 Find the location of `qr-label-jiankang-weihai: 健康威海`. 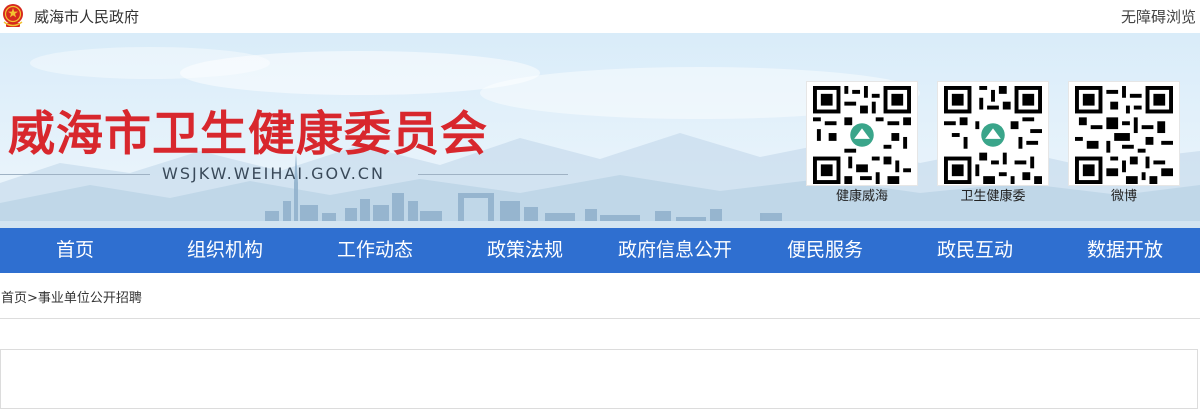

qr-label-jiankang-weihai: 健康威海 is located at coordinates (861, 196).